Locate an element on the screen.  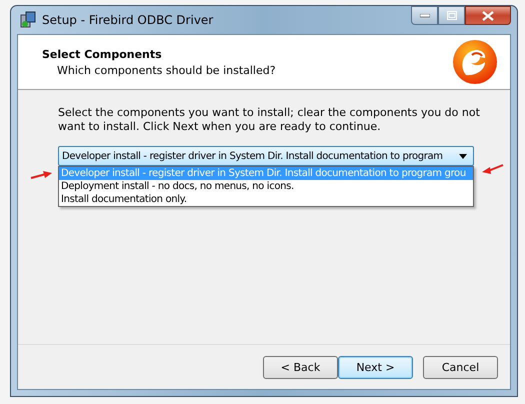
close-button is located at coordinates (488, 15).